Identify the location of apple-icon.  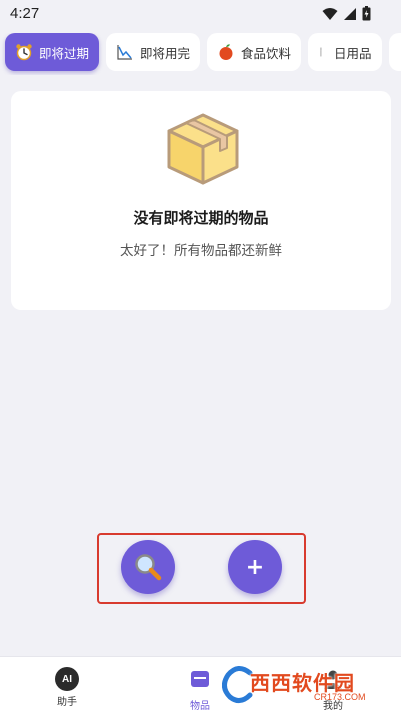
(226, 52).